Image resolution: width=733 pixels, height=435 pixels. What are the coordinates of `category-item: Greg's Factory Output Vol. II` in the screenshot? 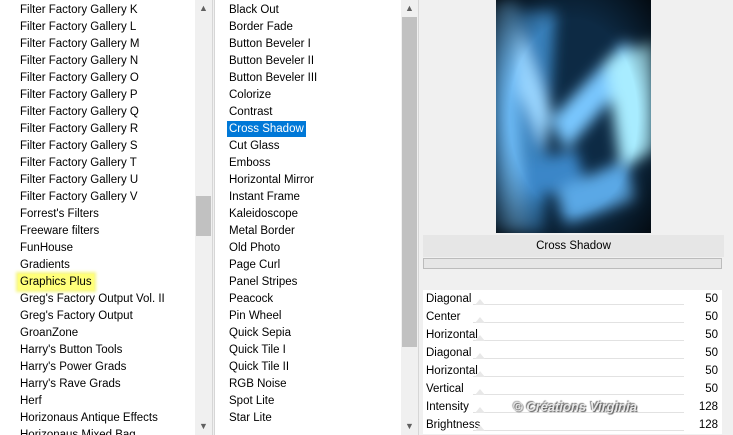 It's located at (92, 299).